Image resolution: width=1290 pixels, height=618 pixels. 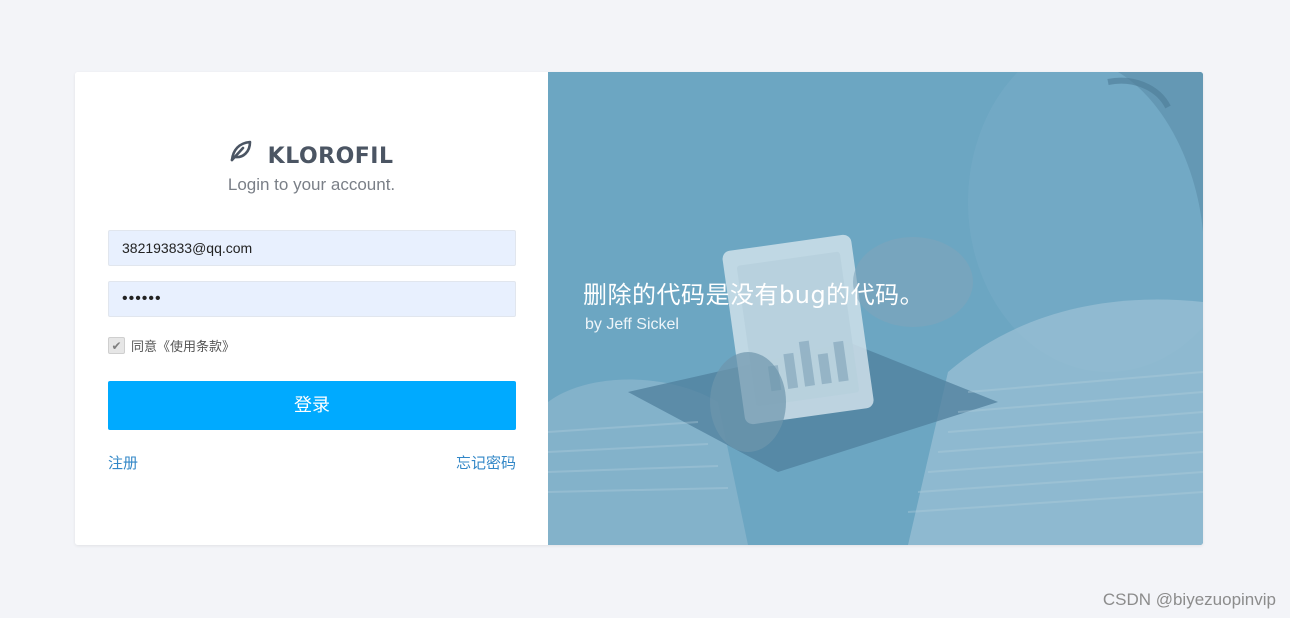 I want to click on terms-label: 同意《使用条款》, so click(x=183, y=347).